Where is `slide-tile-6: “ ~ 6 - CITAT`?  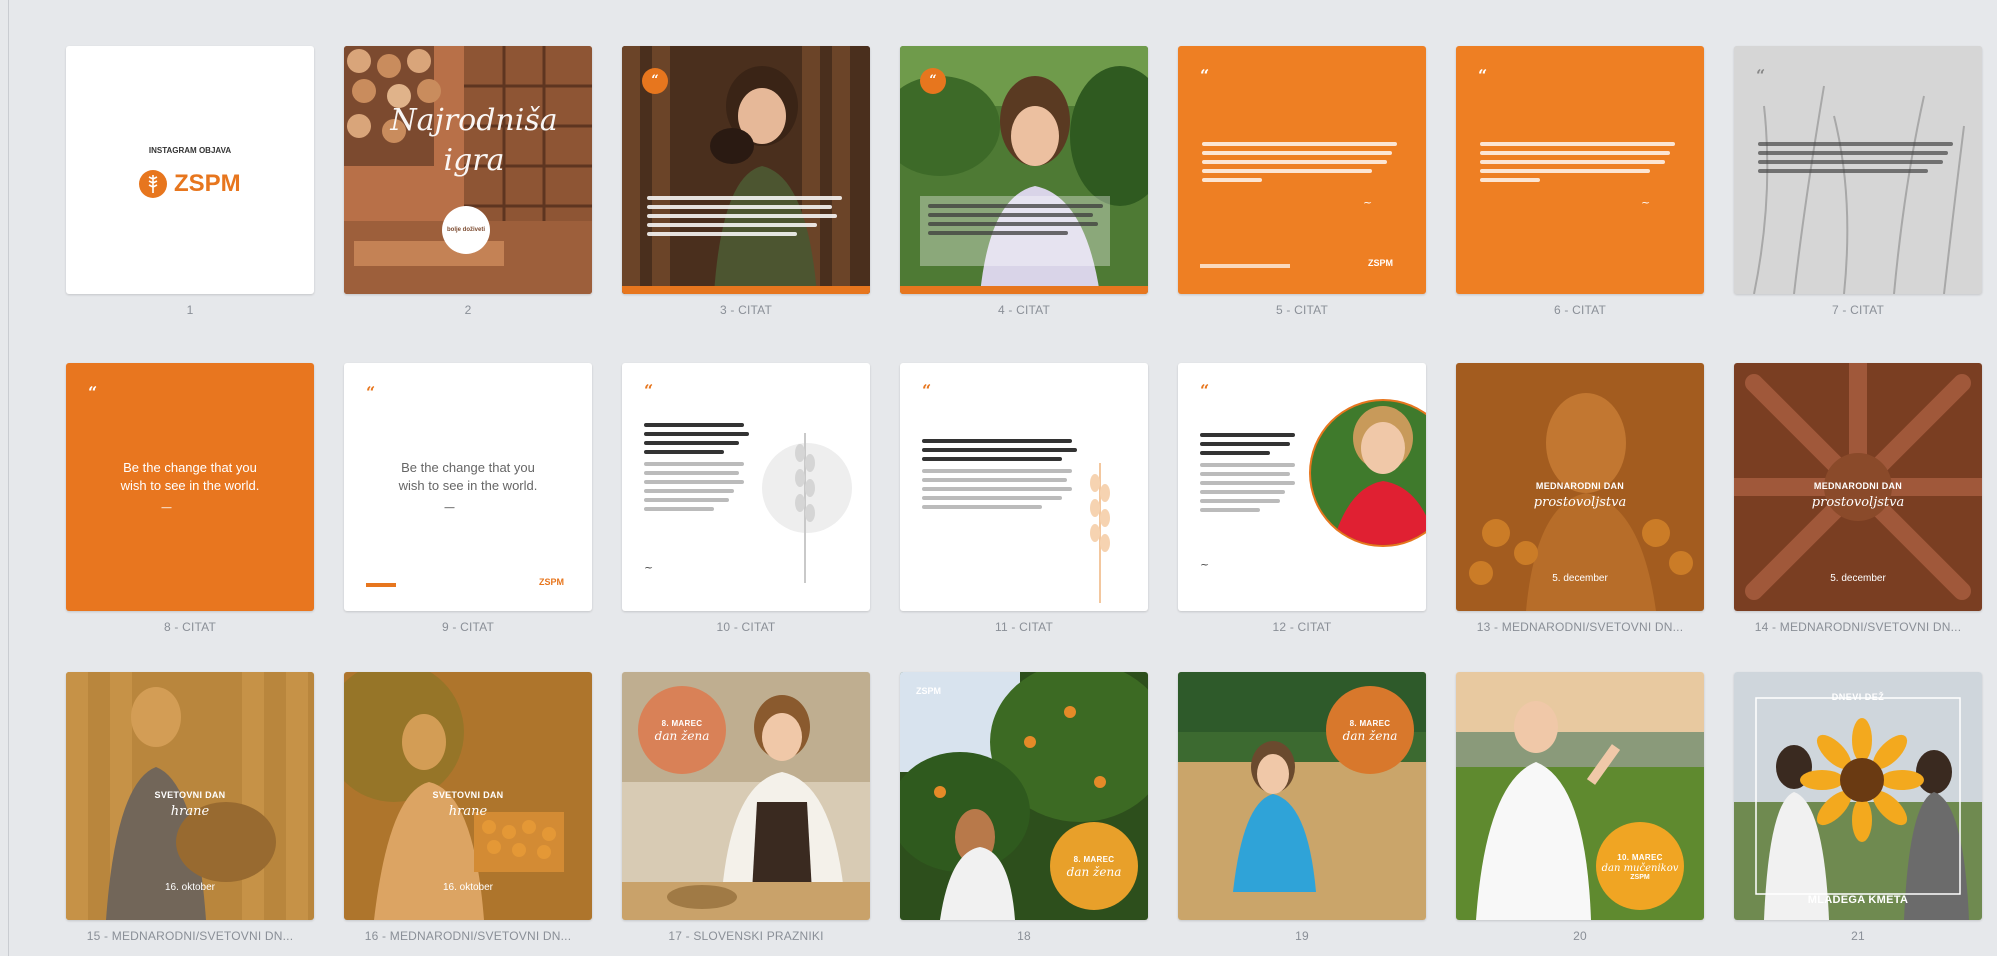 slide-tile-6: “ ~ 6 - CITAT is located at coordinates (1580, 184).